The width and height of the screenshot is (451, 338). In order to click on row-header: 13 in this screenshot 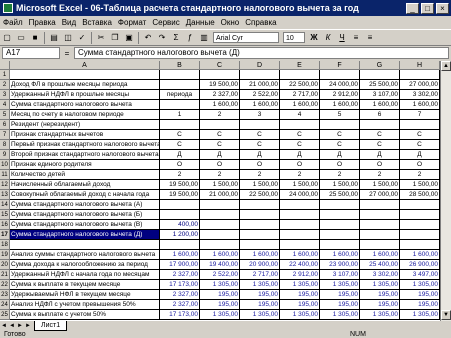, I will do `click(5, 195)`.